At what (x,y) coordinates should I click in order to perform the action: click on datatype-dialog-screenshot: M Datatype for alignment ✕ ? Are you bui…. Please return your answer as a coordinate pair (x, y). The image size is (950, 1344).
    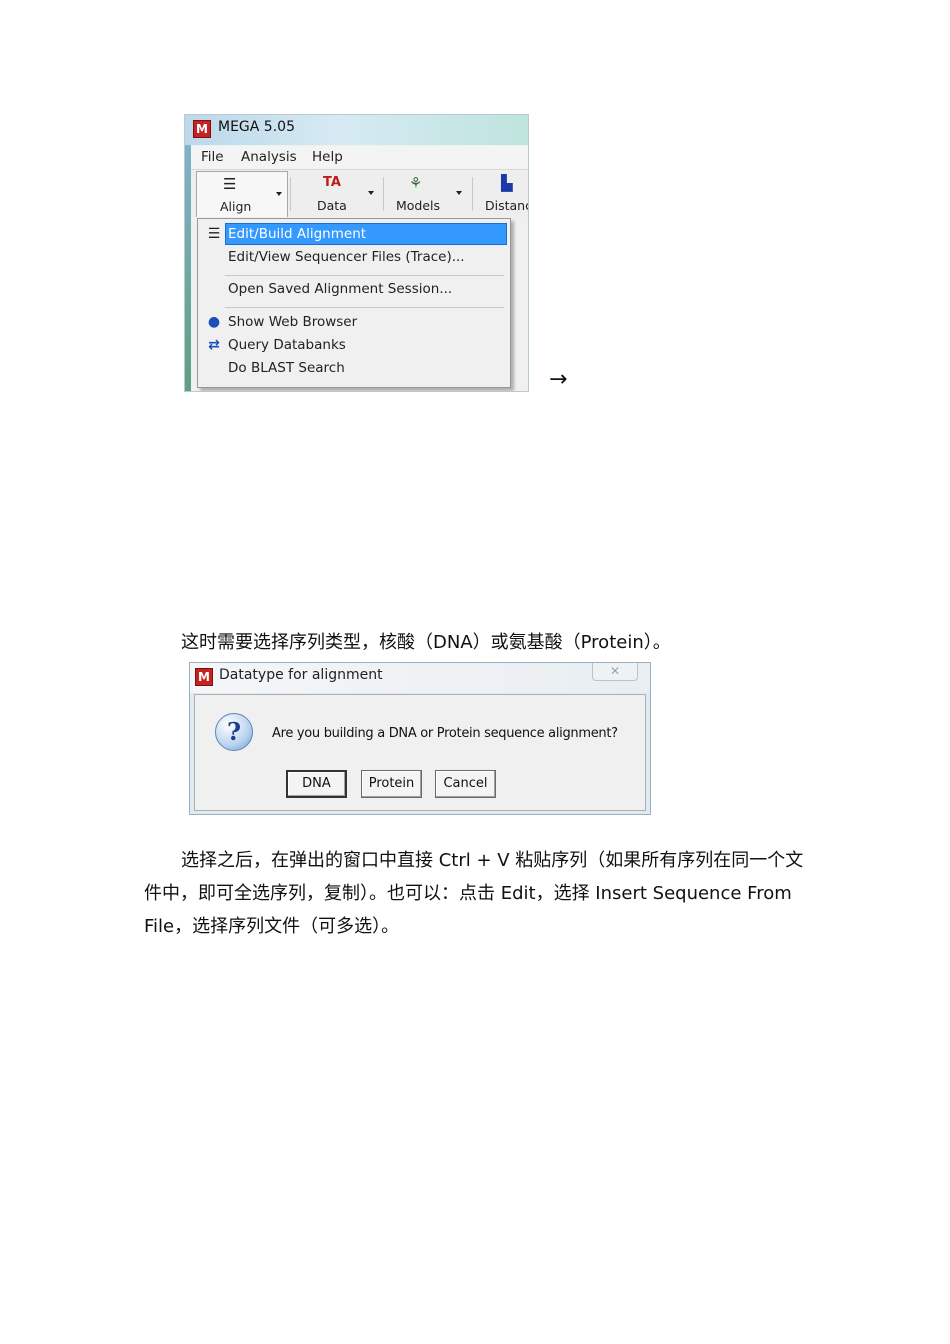
    Looking at the image, I should click on (420, 738).